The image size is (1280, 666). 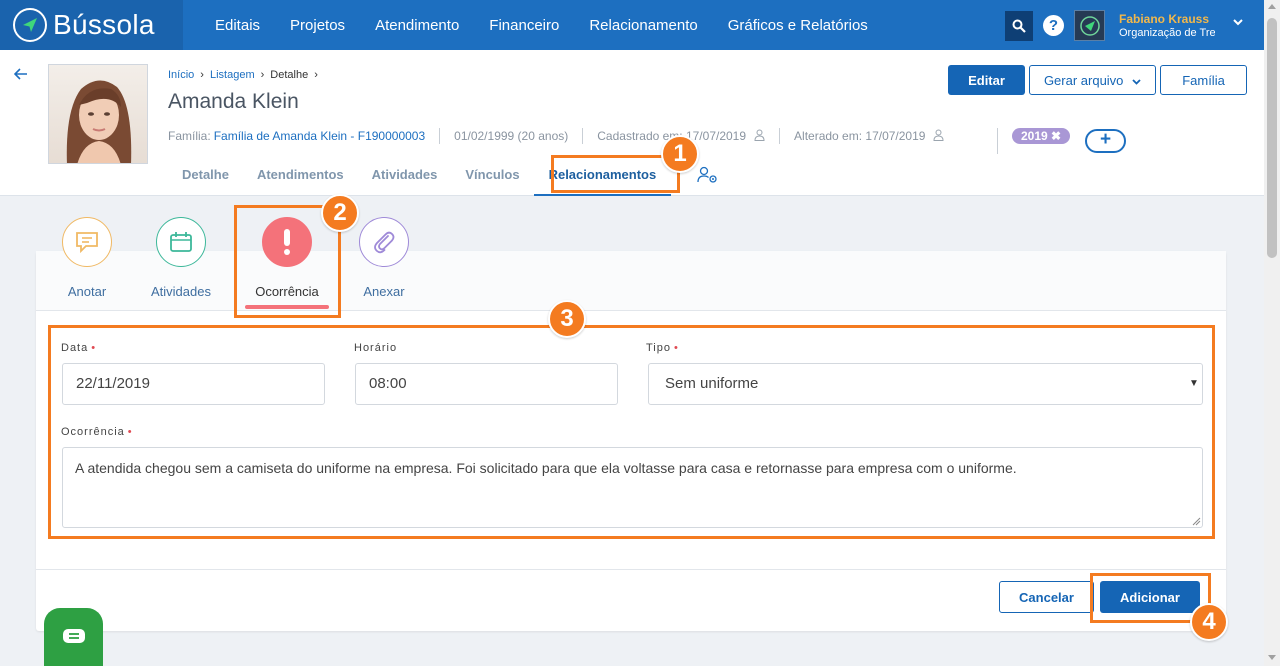 I want to click on activity-label: Anexar, so click(x=384, y=291).